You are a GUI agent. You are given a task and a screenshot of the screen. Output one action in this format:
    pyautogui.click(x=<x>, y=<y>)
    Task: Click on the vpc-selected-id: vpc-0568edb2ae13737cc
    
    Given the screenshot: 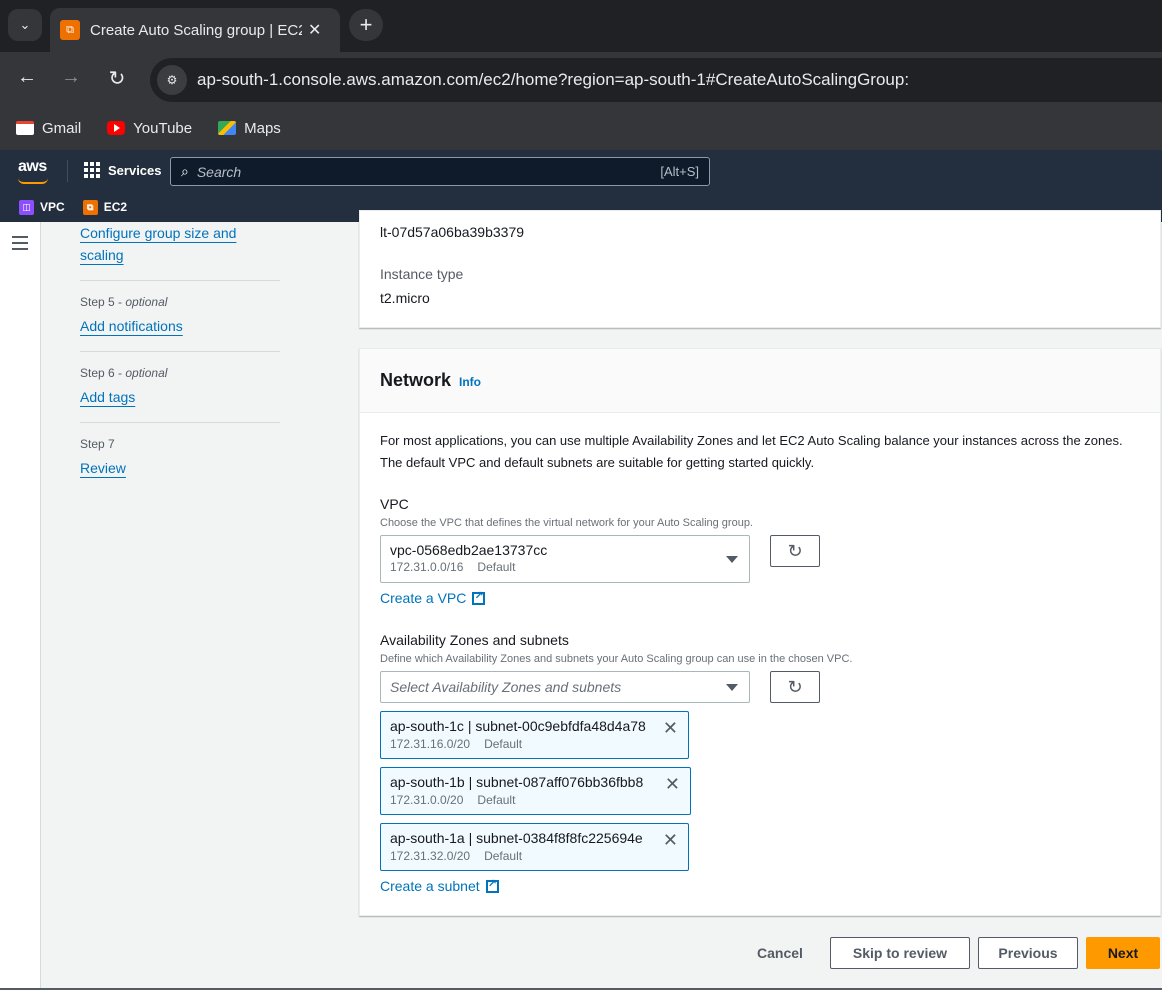 What is the action you would take?
    pyautogui.click(x=469, y=550)
    